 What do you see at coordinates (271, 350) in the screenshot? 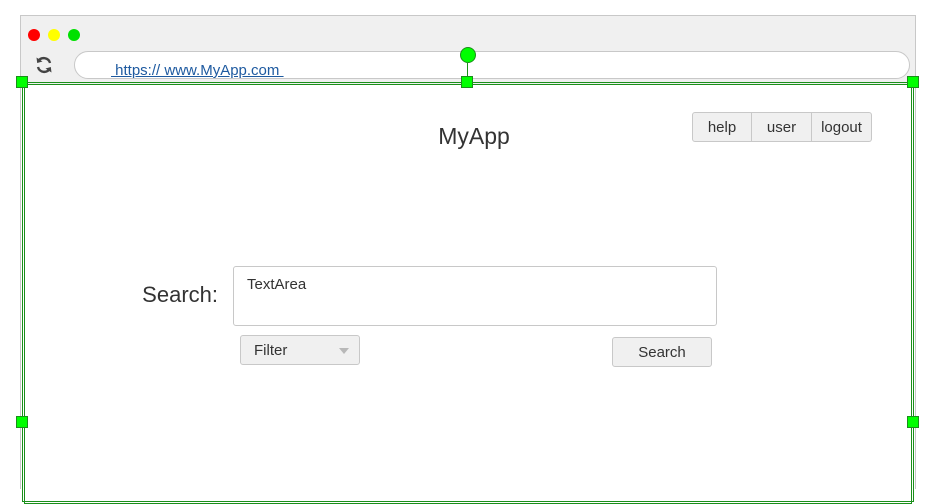
I see `filter-label: Filter` at bounding box center [271, 350].